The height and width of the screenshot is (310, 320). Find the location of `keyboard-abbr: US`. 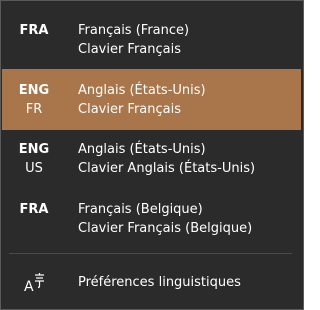

keyboard-abbr: US is located at coordinates (34, 168).